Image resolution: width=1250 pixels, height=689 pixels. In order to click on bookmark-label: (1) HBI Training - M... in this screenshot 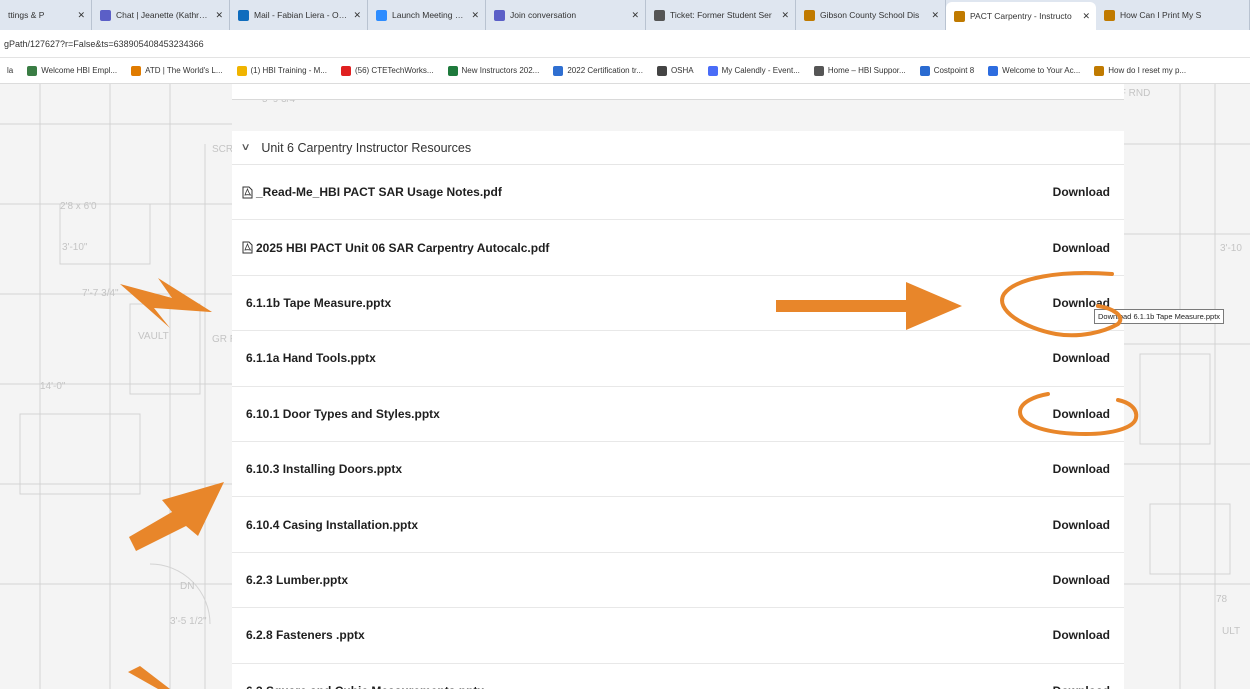, I will do `click(288, 70)`.